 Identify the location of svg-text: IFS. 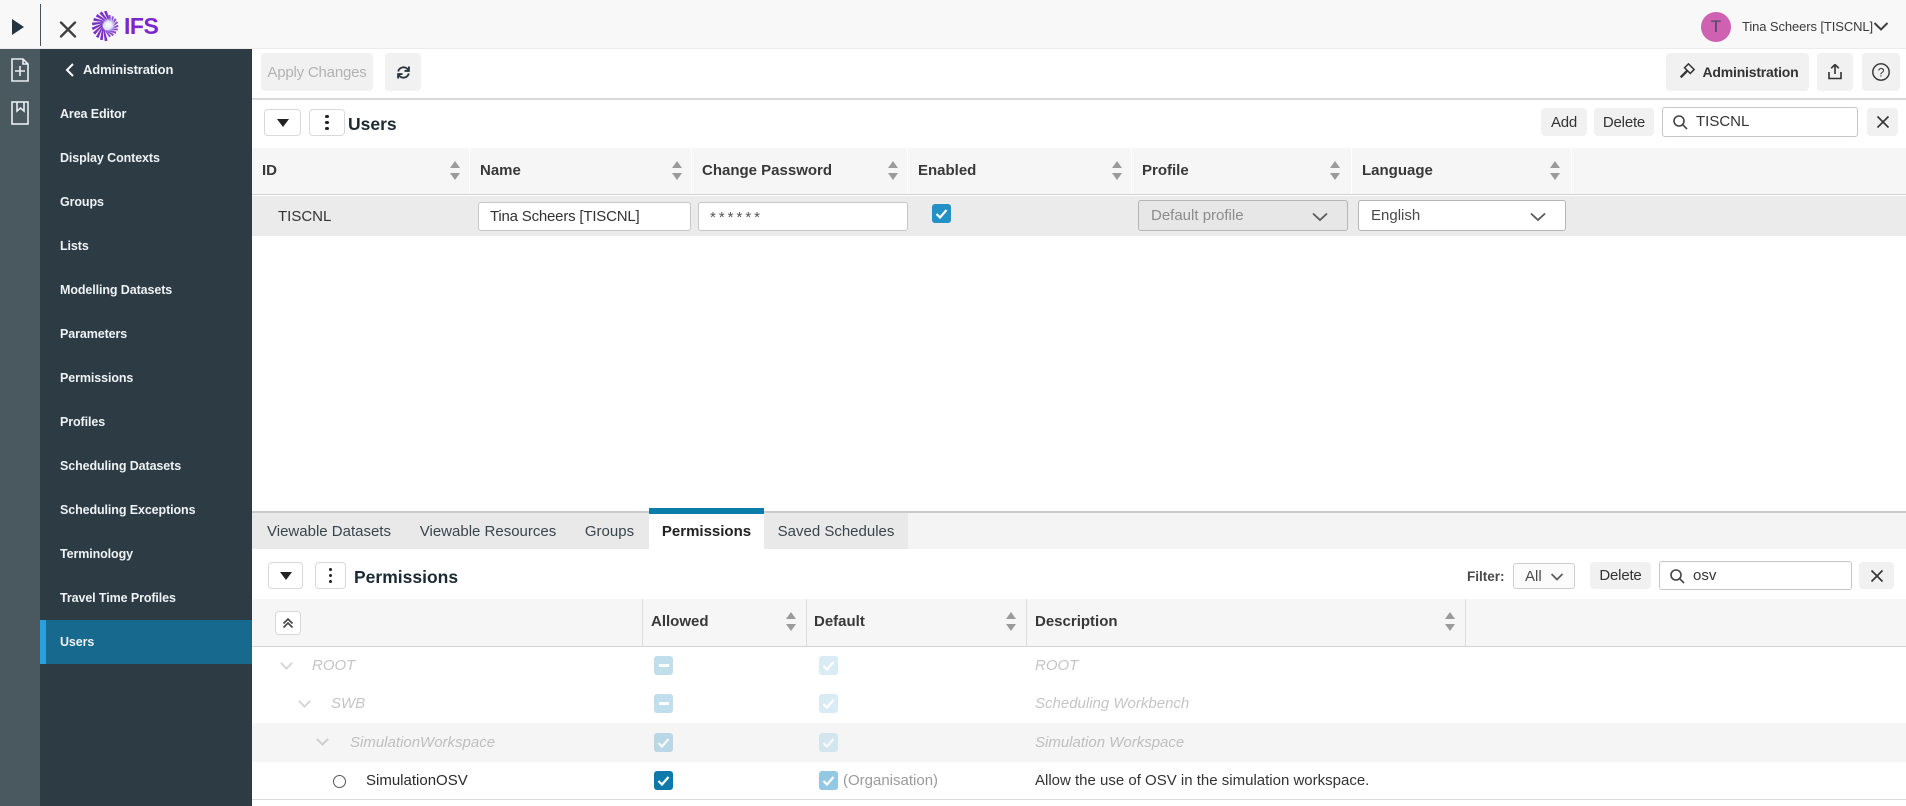
(141, 26).